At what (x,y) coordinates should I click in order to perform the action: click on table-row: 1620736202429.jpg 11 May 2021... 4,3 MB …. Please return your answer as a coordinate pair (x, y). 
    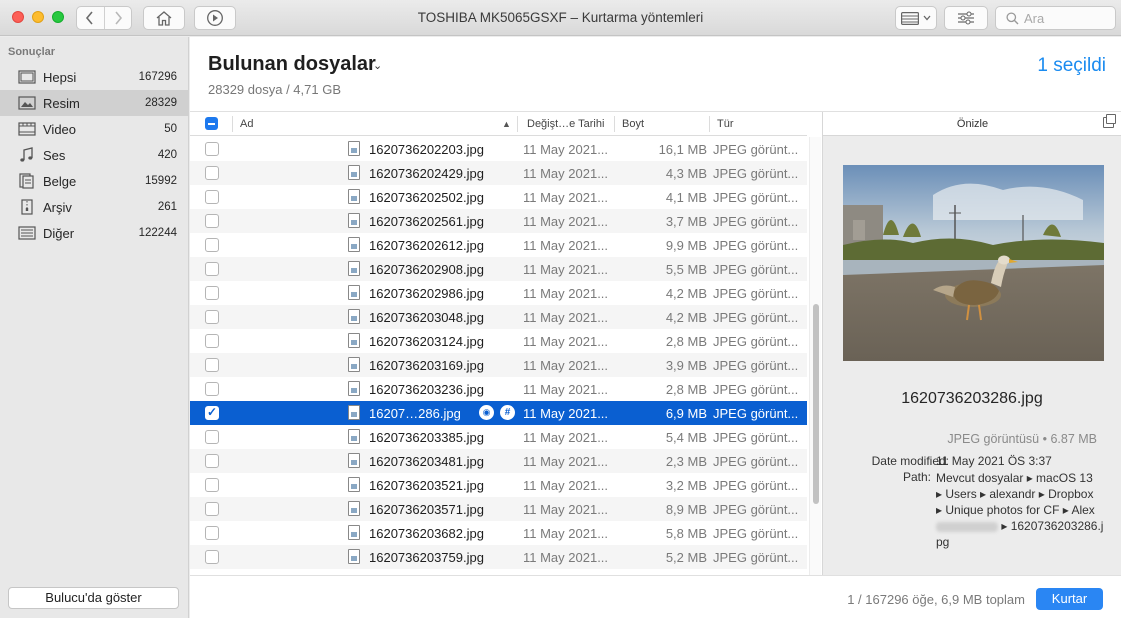
    Looking at the image, I should click on (498, 173).